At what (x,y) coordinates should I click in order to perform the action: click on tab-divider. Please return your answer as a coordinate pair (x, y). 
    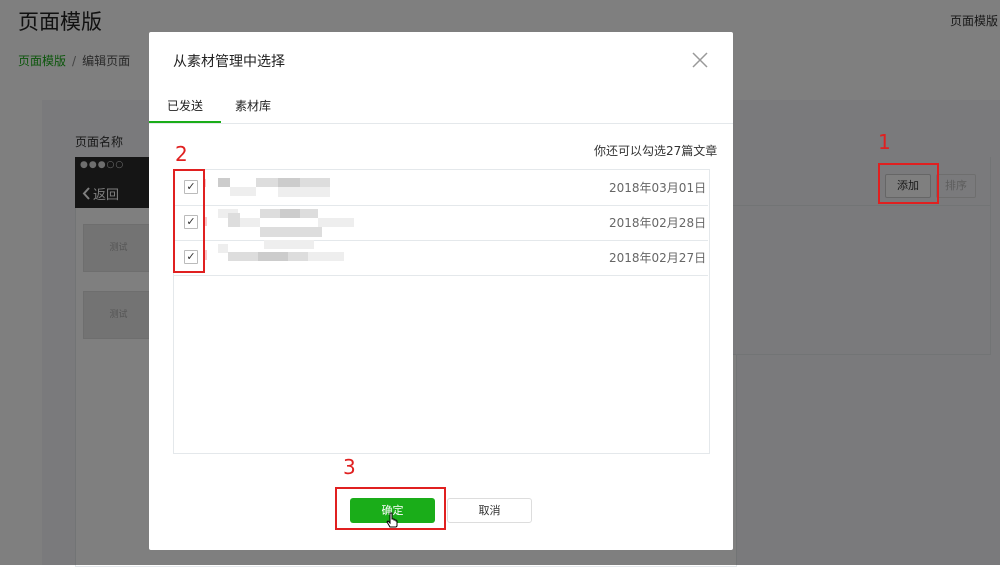
    Looking at the image, I should click on (441, 123).